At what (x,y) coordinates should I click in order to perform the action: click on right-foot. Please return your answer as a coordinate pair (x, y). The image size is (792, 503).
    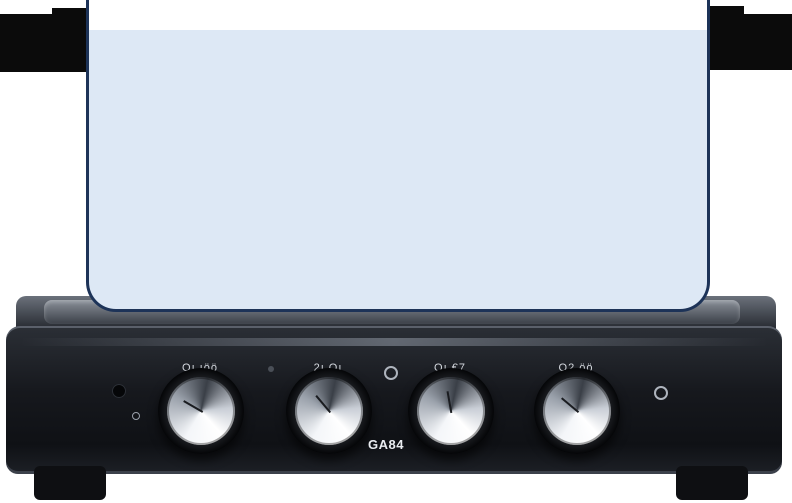
    Looking at the image, I should click on (712, 483).